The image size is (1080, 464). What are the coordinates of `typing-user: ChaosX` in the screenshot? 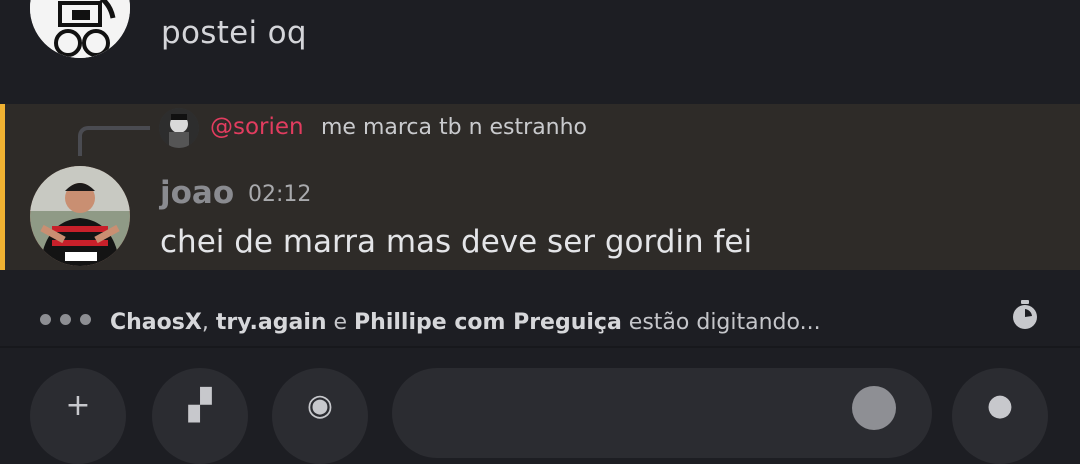 It's located at (156, 322).